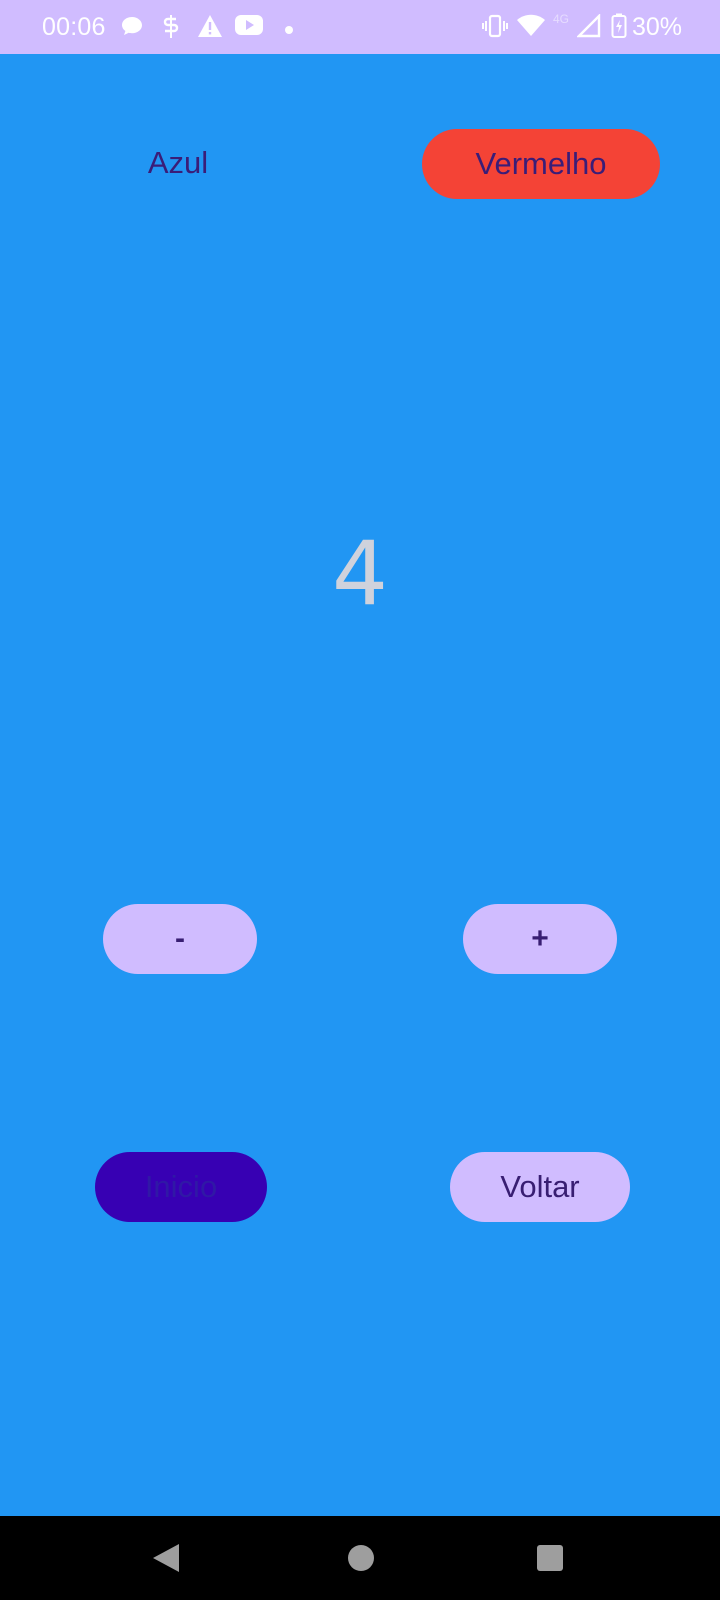  Describe the element at coordinates (171, 29) in the screenshot. I see `s-notification-icon` at that location.